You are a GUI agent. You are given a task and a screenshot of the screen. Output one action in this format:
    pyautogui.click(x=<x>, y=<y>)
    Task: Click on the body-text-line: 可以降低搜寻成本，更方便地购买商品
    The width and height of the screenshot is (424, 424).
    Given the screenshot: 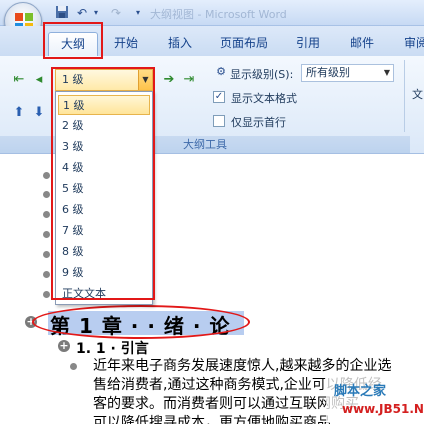 What is the action you would take?
    pyautogui.click(x=212, y=418)
    